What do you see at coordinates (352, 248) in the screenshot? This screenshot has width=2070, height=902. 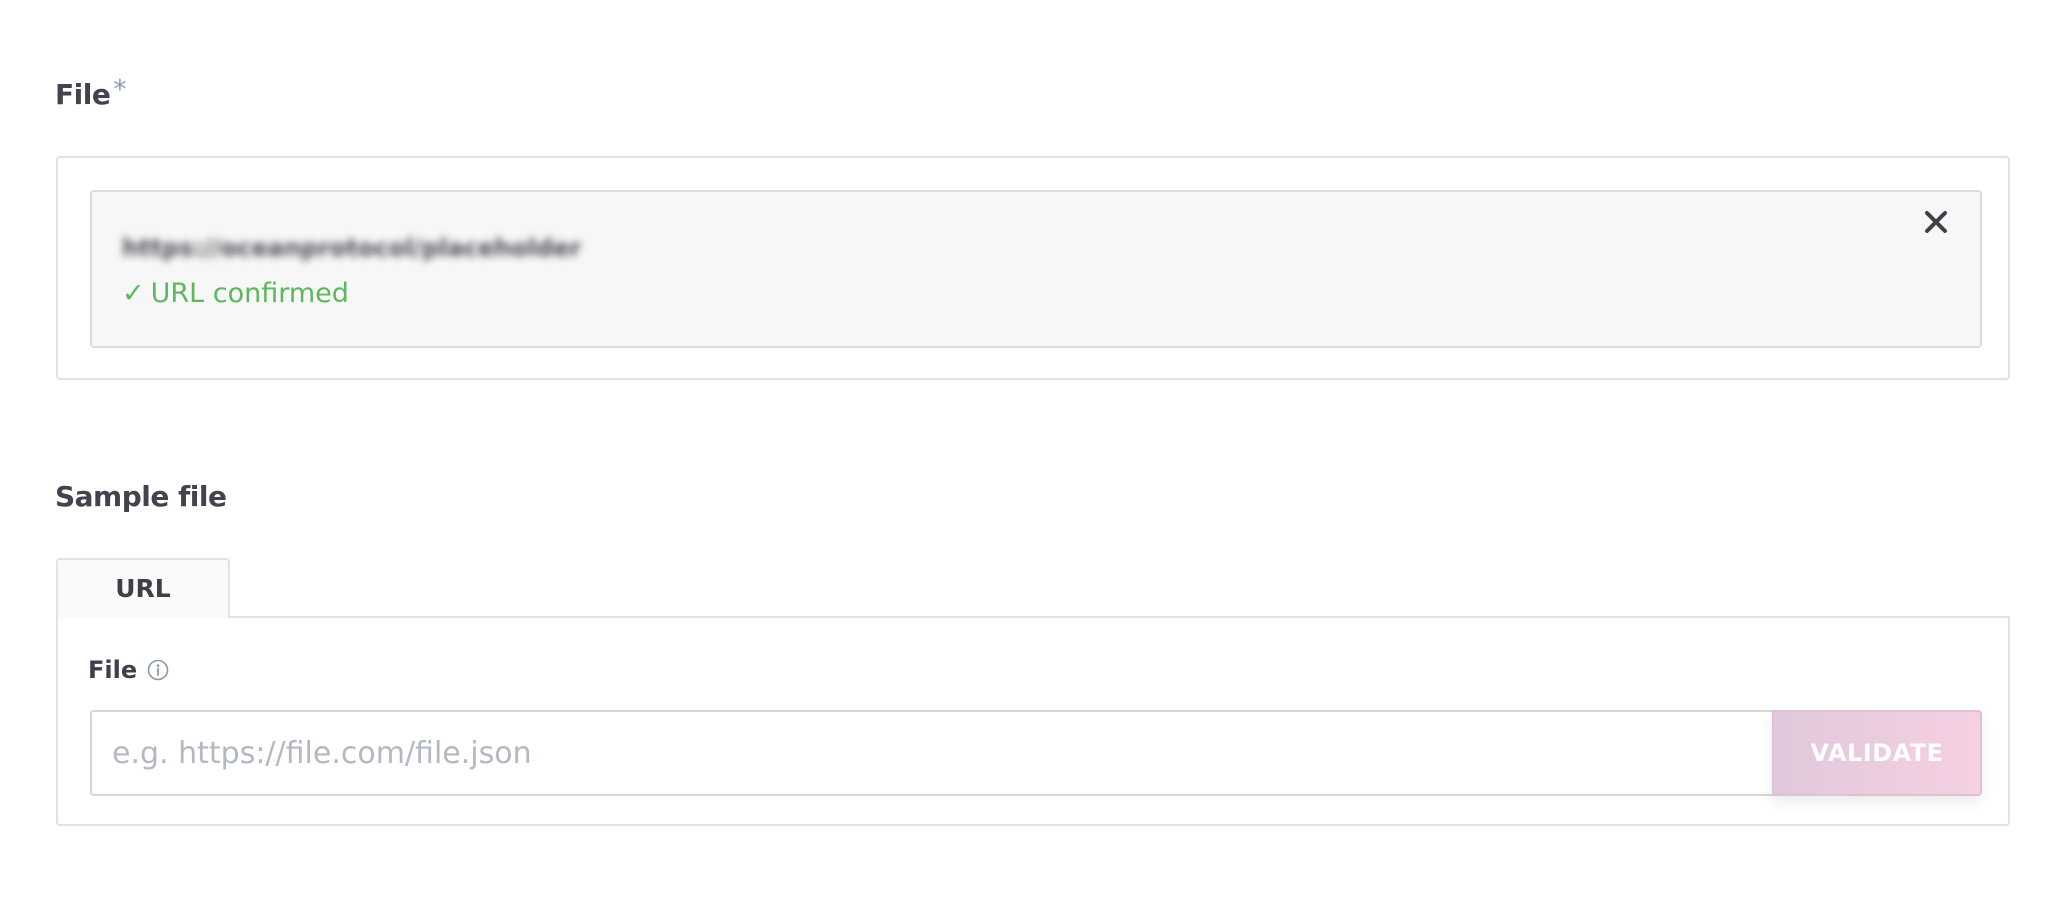 I see `confirmed-file-url: https://oceanprotocol/placeholder` at bounding box center [352, 248].